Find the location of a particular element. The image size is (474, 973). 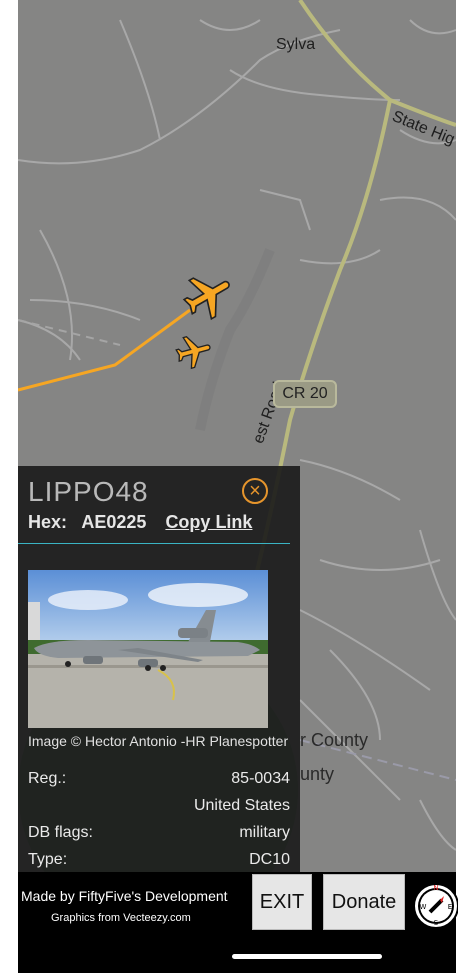

info-label: DB flags: is located at coordinates (60, 832).